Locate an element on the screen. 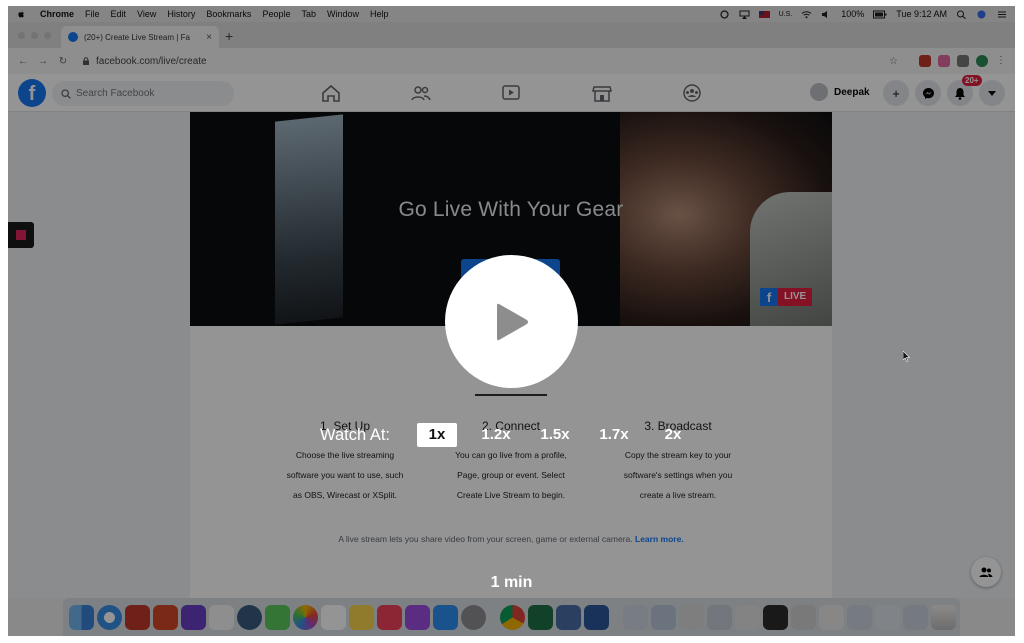  play-icon is located at coordinates (512, 321).